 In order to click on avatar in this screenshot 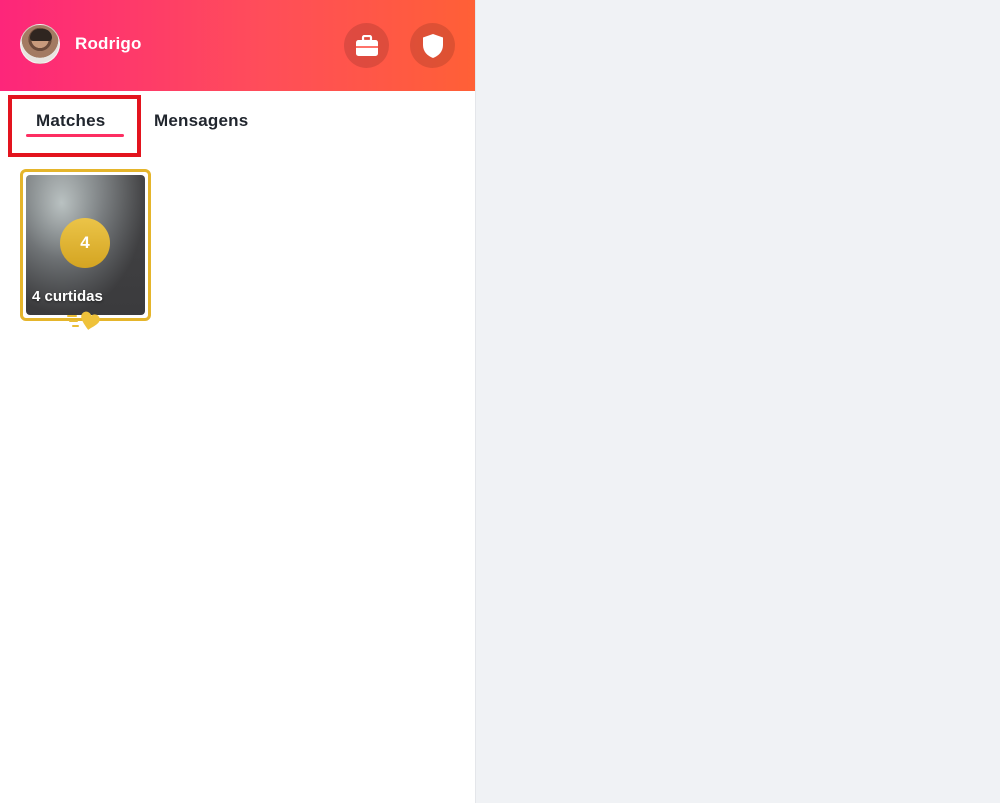, I will do `click(40, 44)`.